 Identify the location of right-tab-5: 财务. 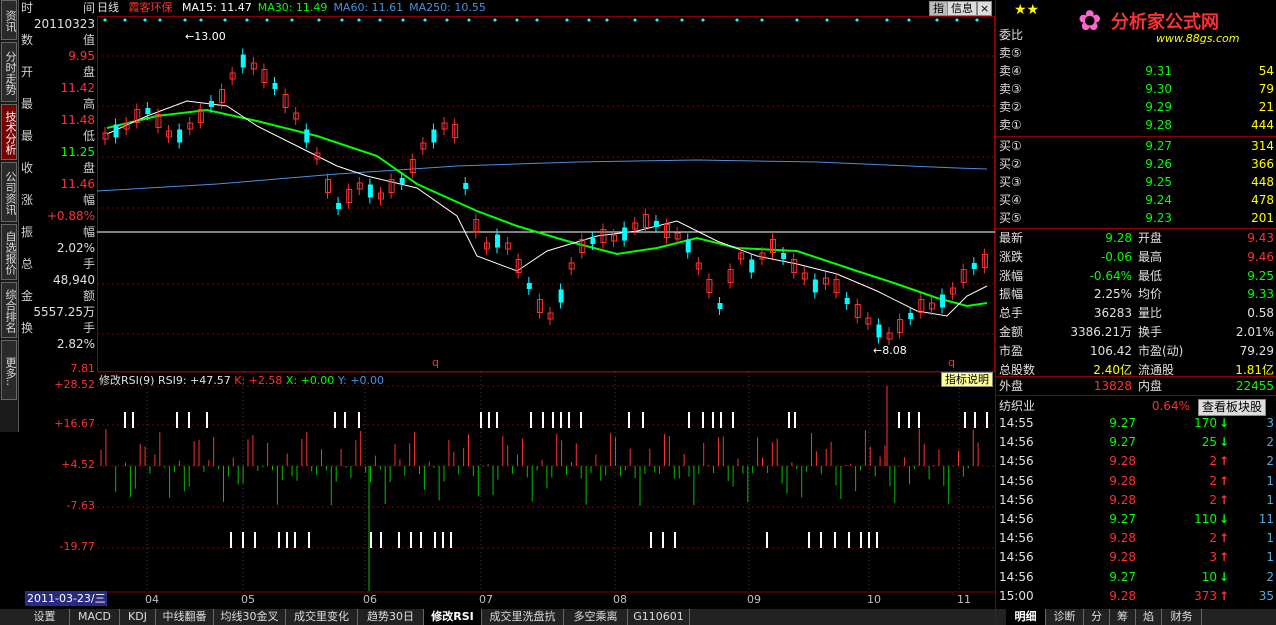
(1182, 617).